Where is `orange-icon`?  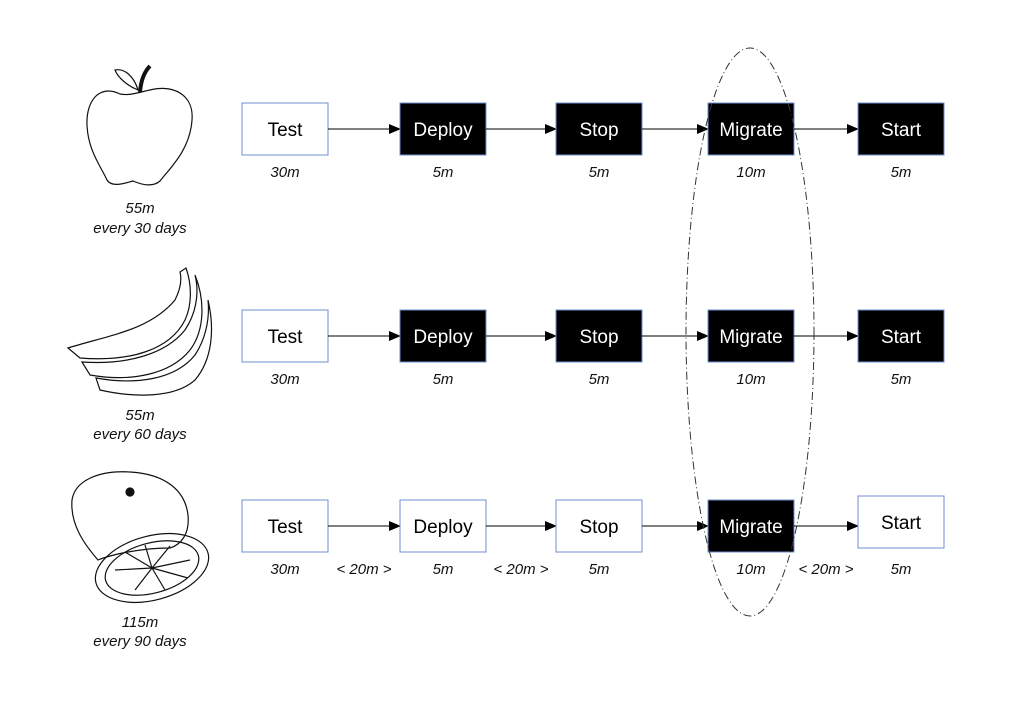
orange-icon is located at coordinates (140, 537).